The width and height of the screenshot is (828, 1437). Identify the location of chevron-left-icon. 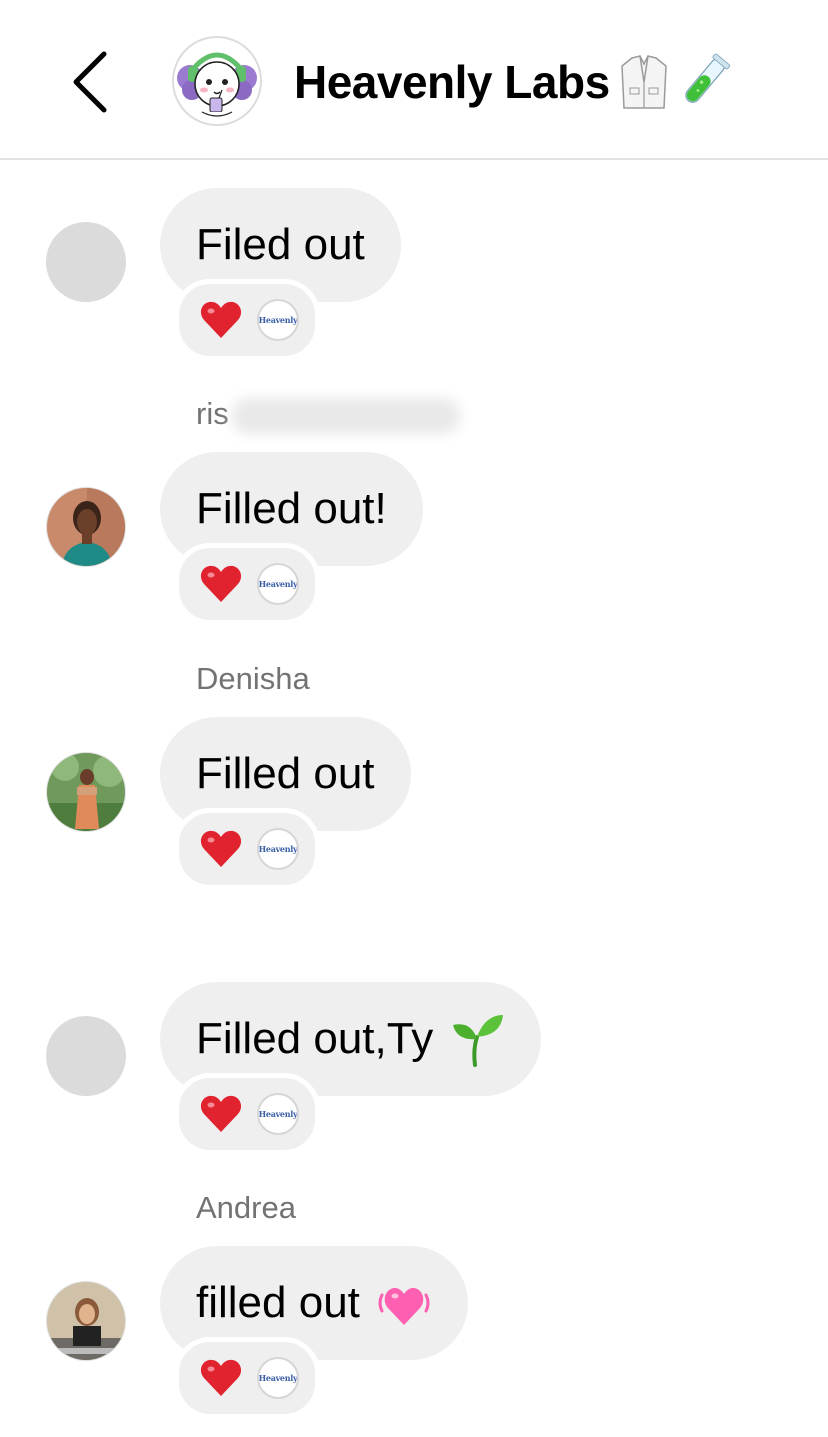
(90, 82).